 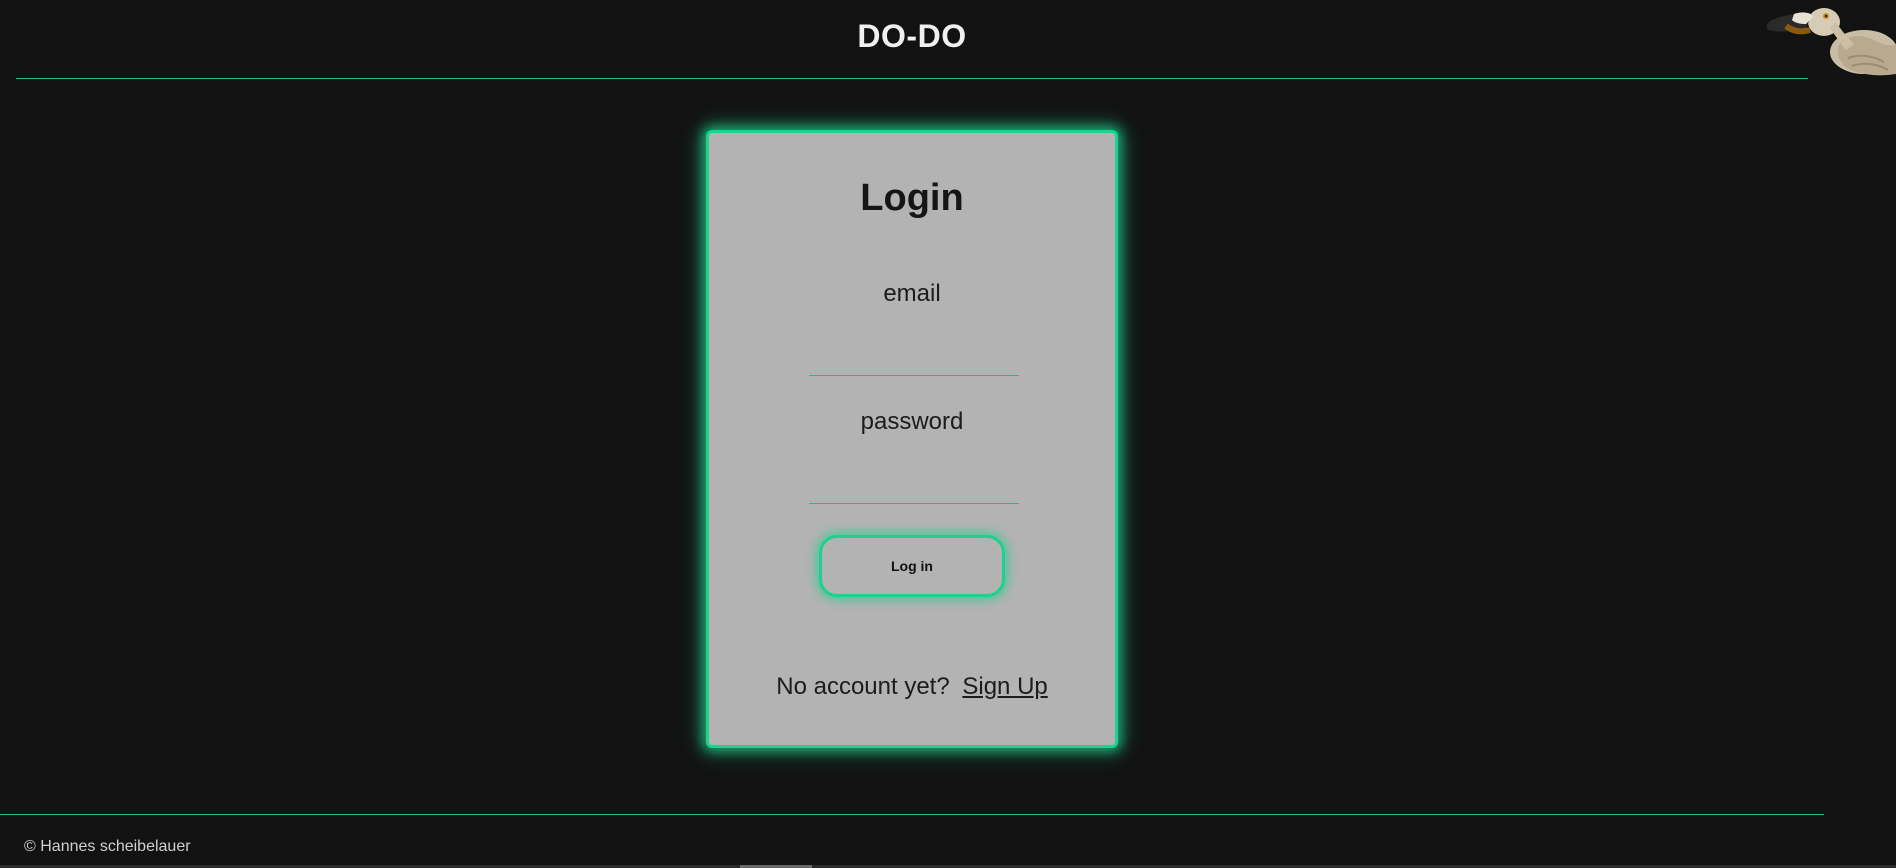 I want to click on signup-row: No account yet? Sign Up, so click(x=912, y=687).